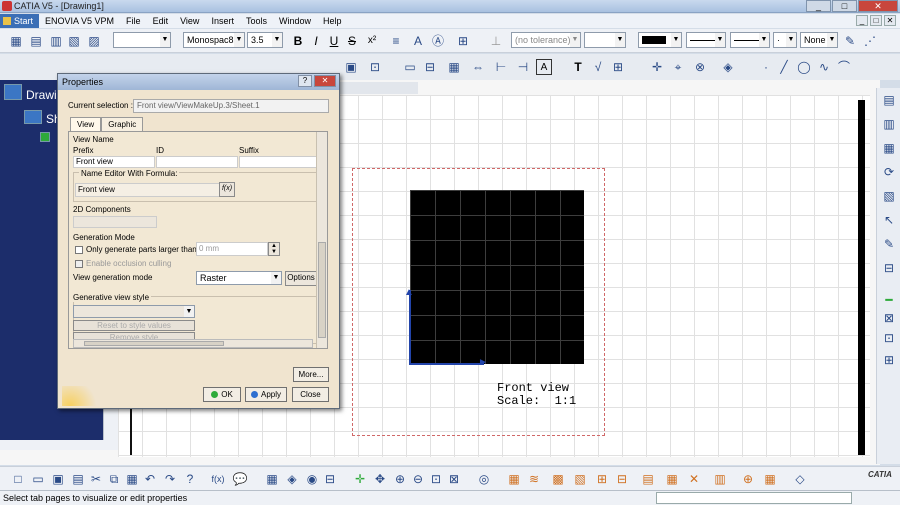  I want to click on menu-file: File, so click(133, 21).